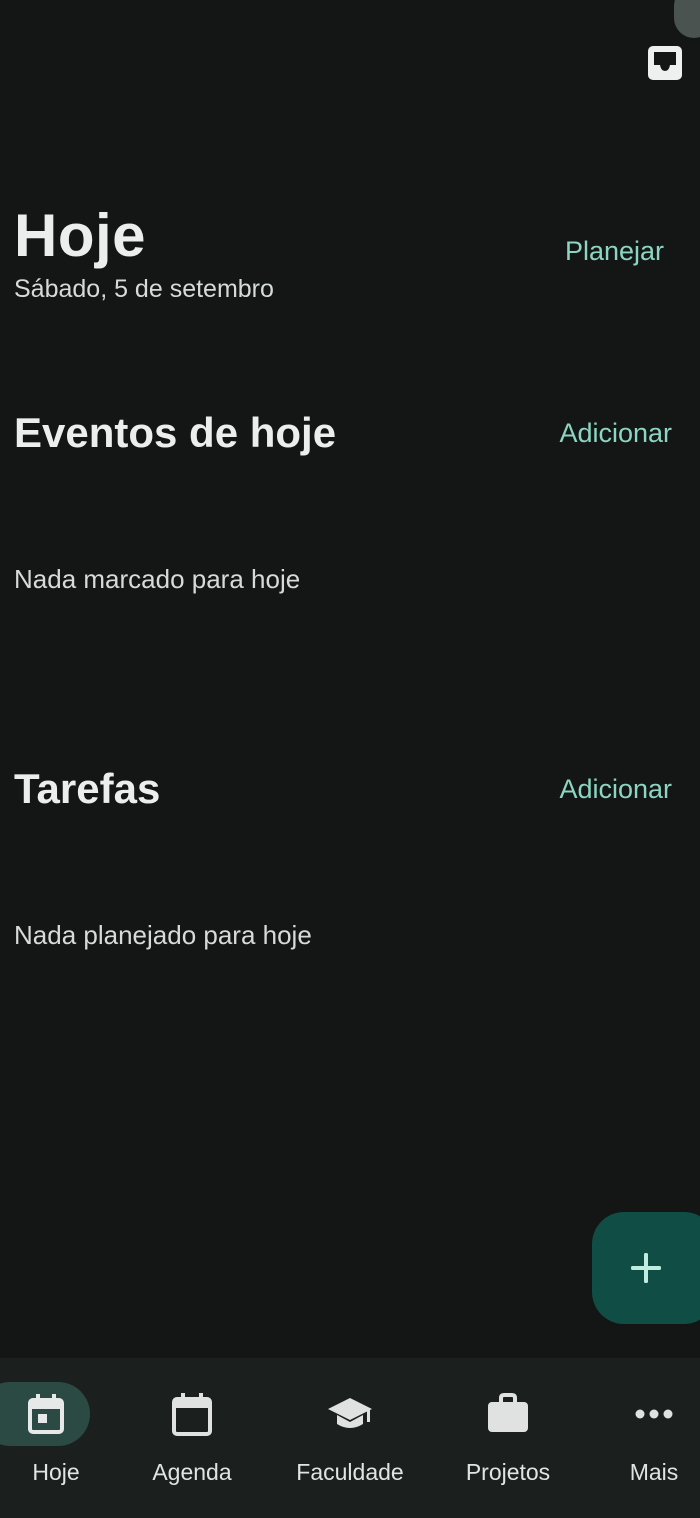 The height and width of the screenshot is (1518, 700). I want to click on plus-icon, so click(646, 1268).